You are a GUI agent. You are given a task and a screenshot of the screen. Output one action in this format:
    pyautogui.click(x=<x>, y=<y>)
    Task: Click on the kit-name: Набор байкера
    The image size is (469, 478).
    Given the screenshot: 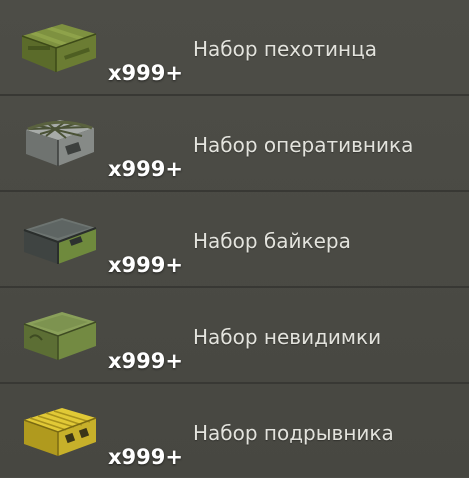 What is the action you would take?
    pyautogui.click(x=272, y=241)
    